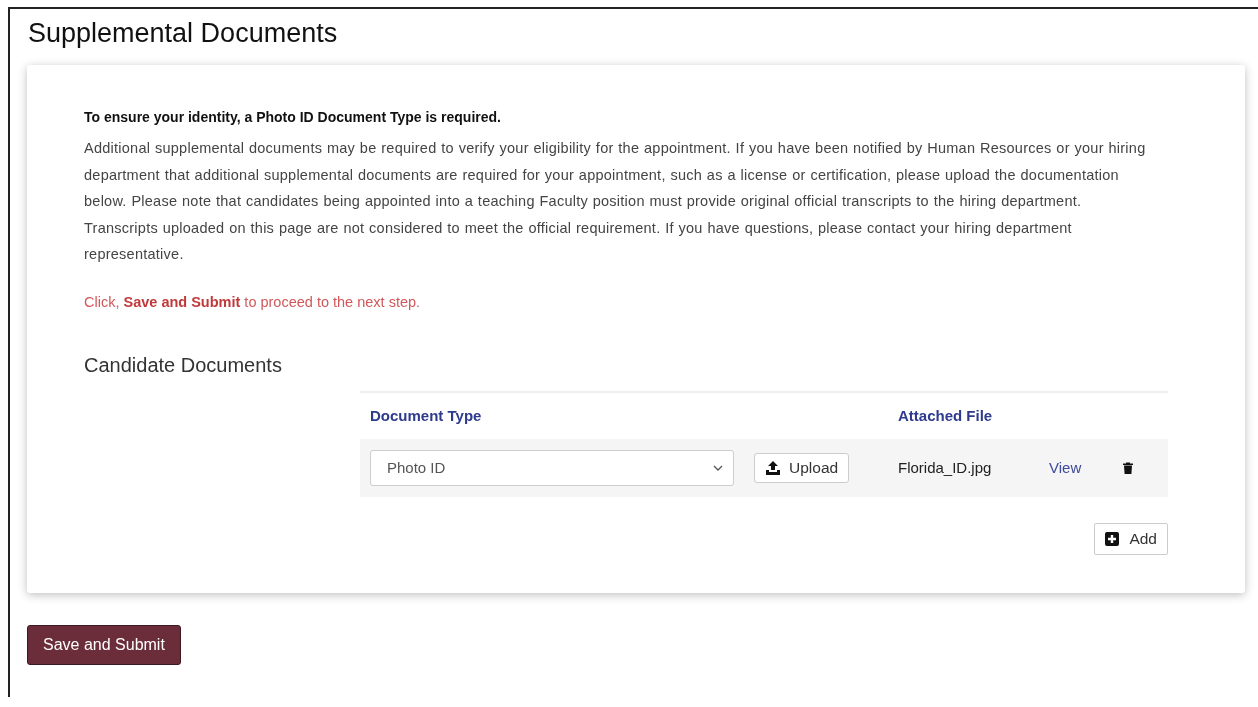 The width and height of the screenshot is (1258, 707). Describe the element at coordinates (1065, 467) in the screenshot. I see `view-link: View` at that location.